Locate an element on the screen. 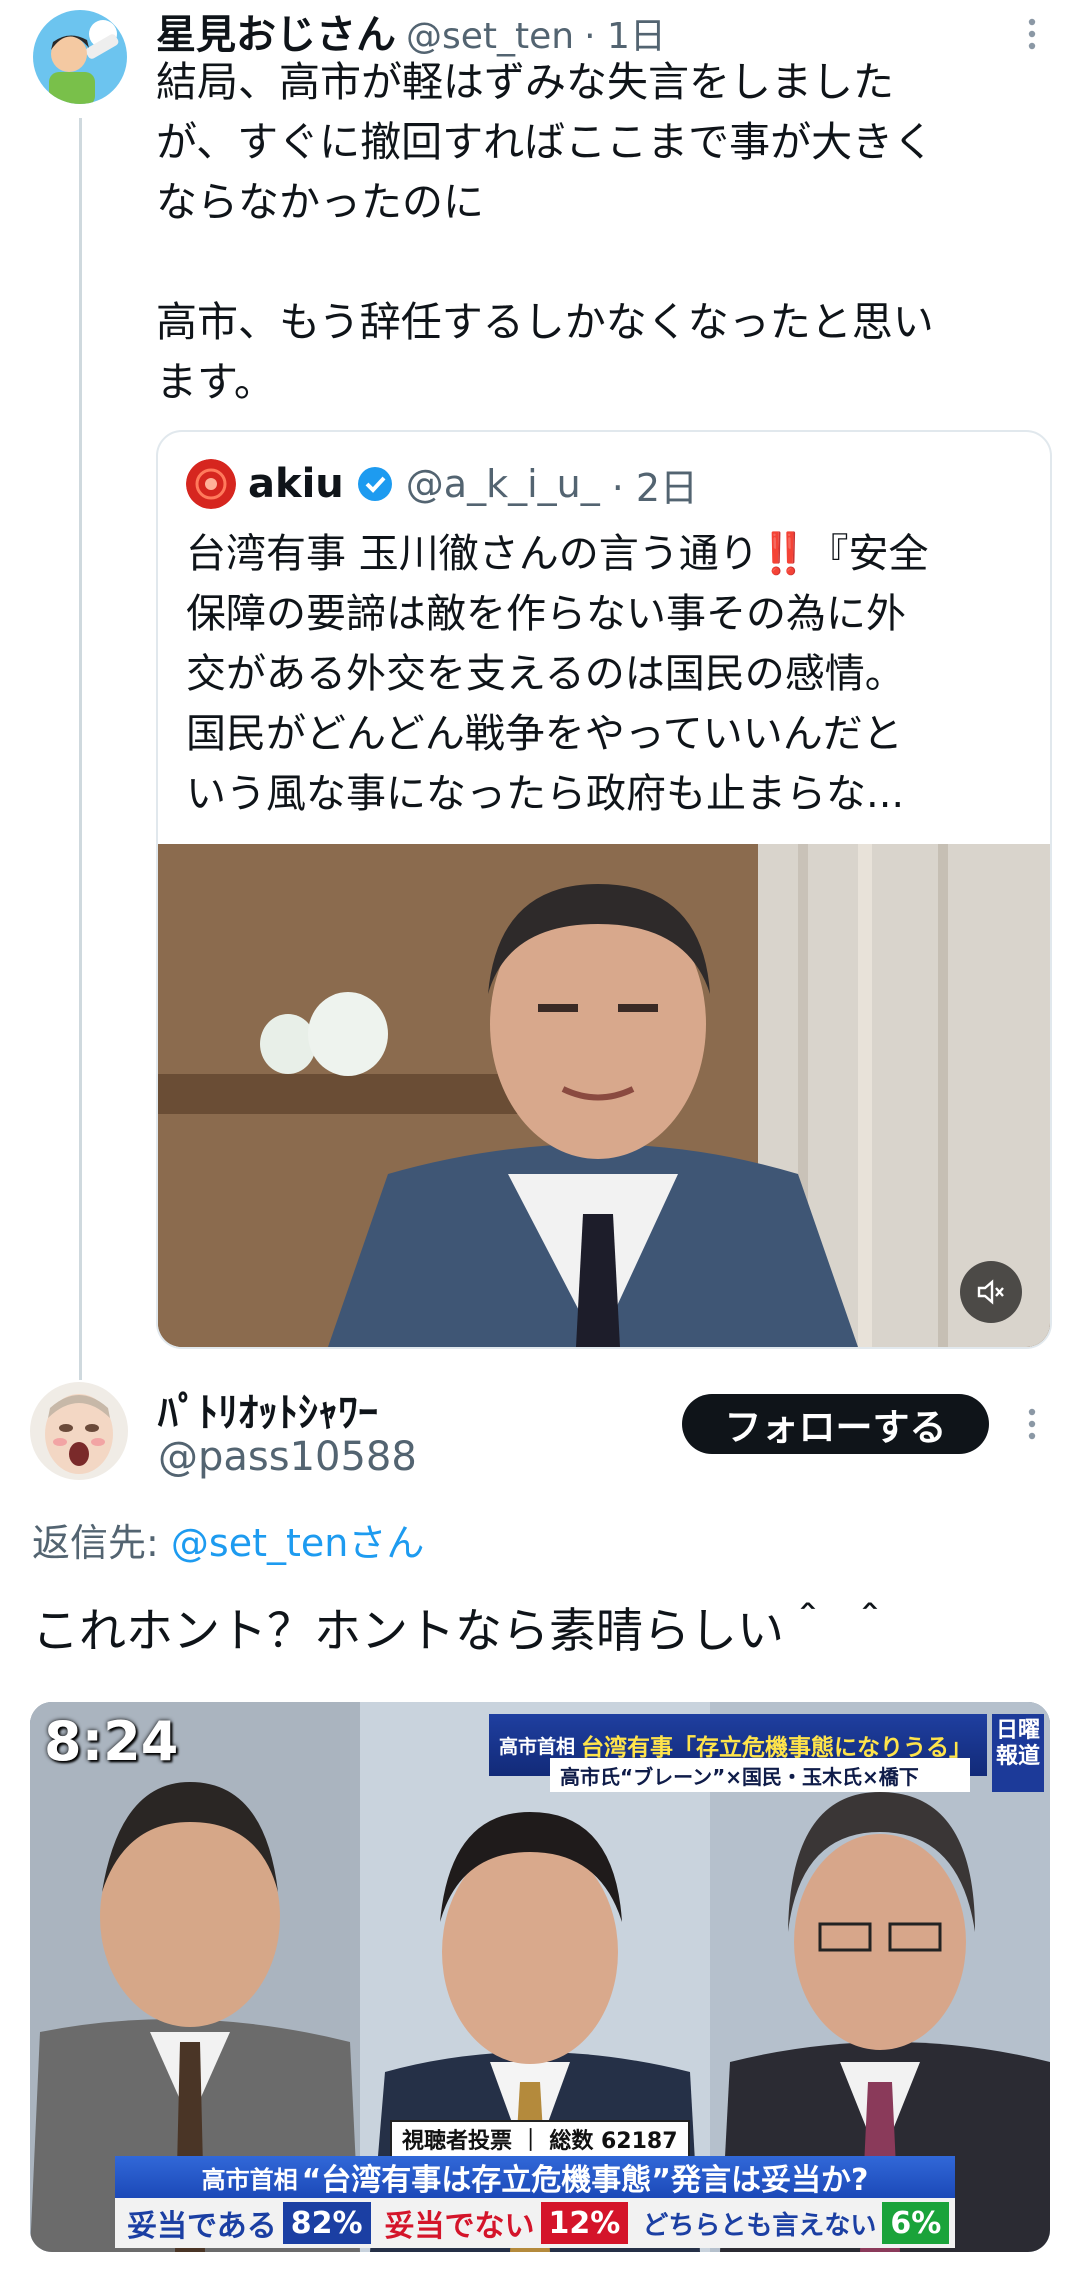 This screenshot has width=1080, height=2291. author-name: ﾊﾟﾄﾘｵｯﾄｼｬﾜｰ is located at coordinates (268, 1409).